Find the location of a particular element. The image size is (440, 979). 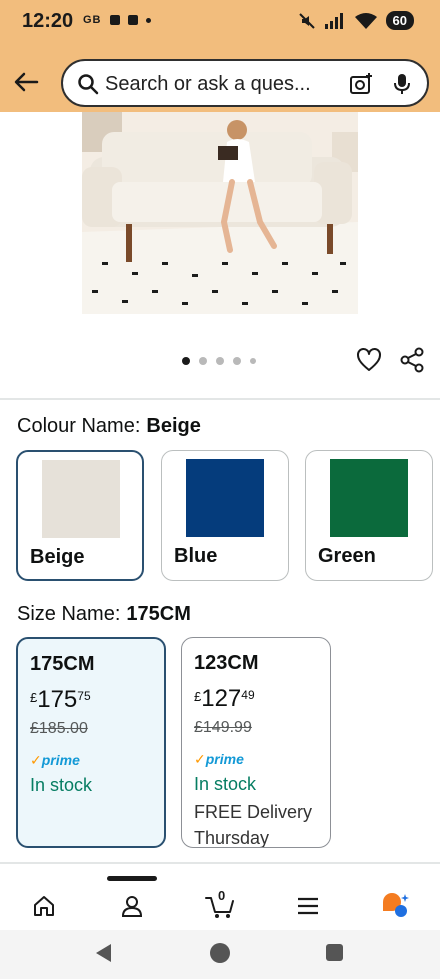

system-navigation-bar is located at coordinates (220, 954).